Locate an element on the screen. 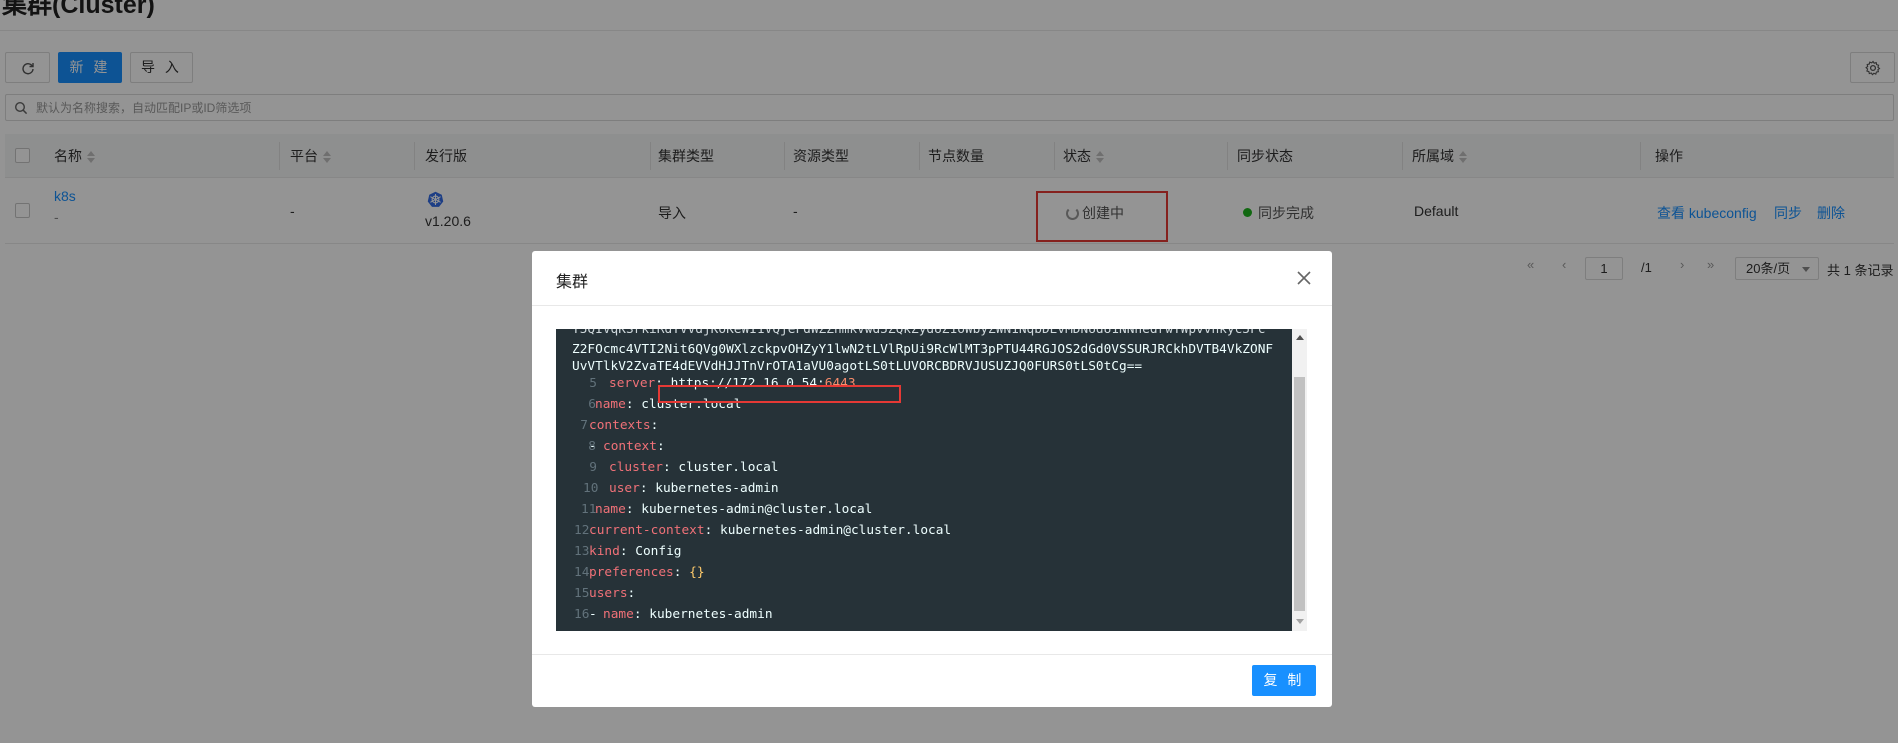  server-url-highlight-box is located at coordinates (779, 394).